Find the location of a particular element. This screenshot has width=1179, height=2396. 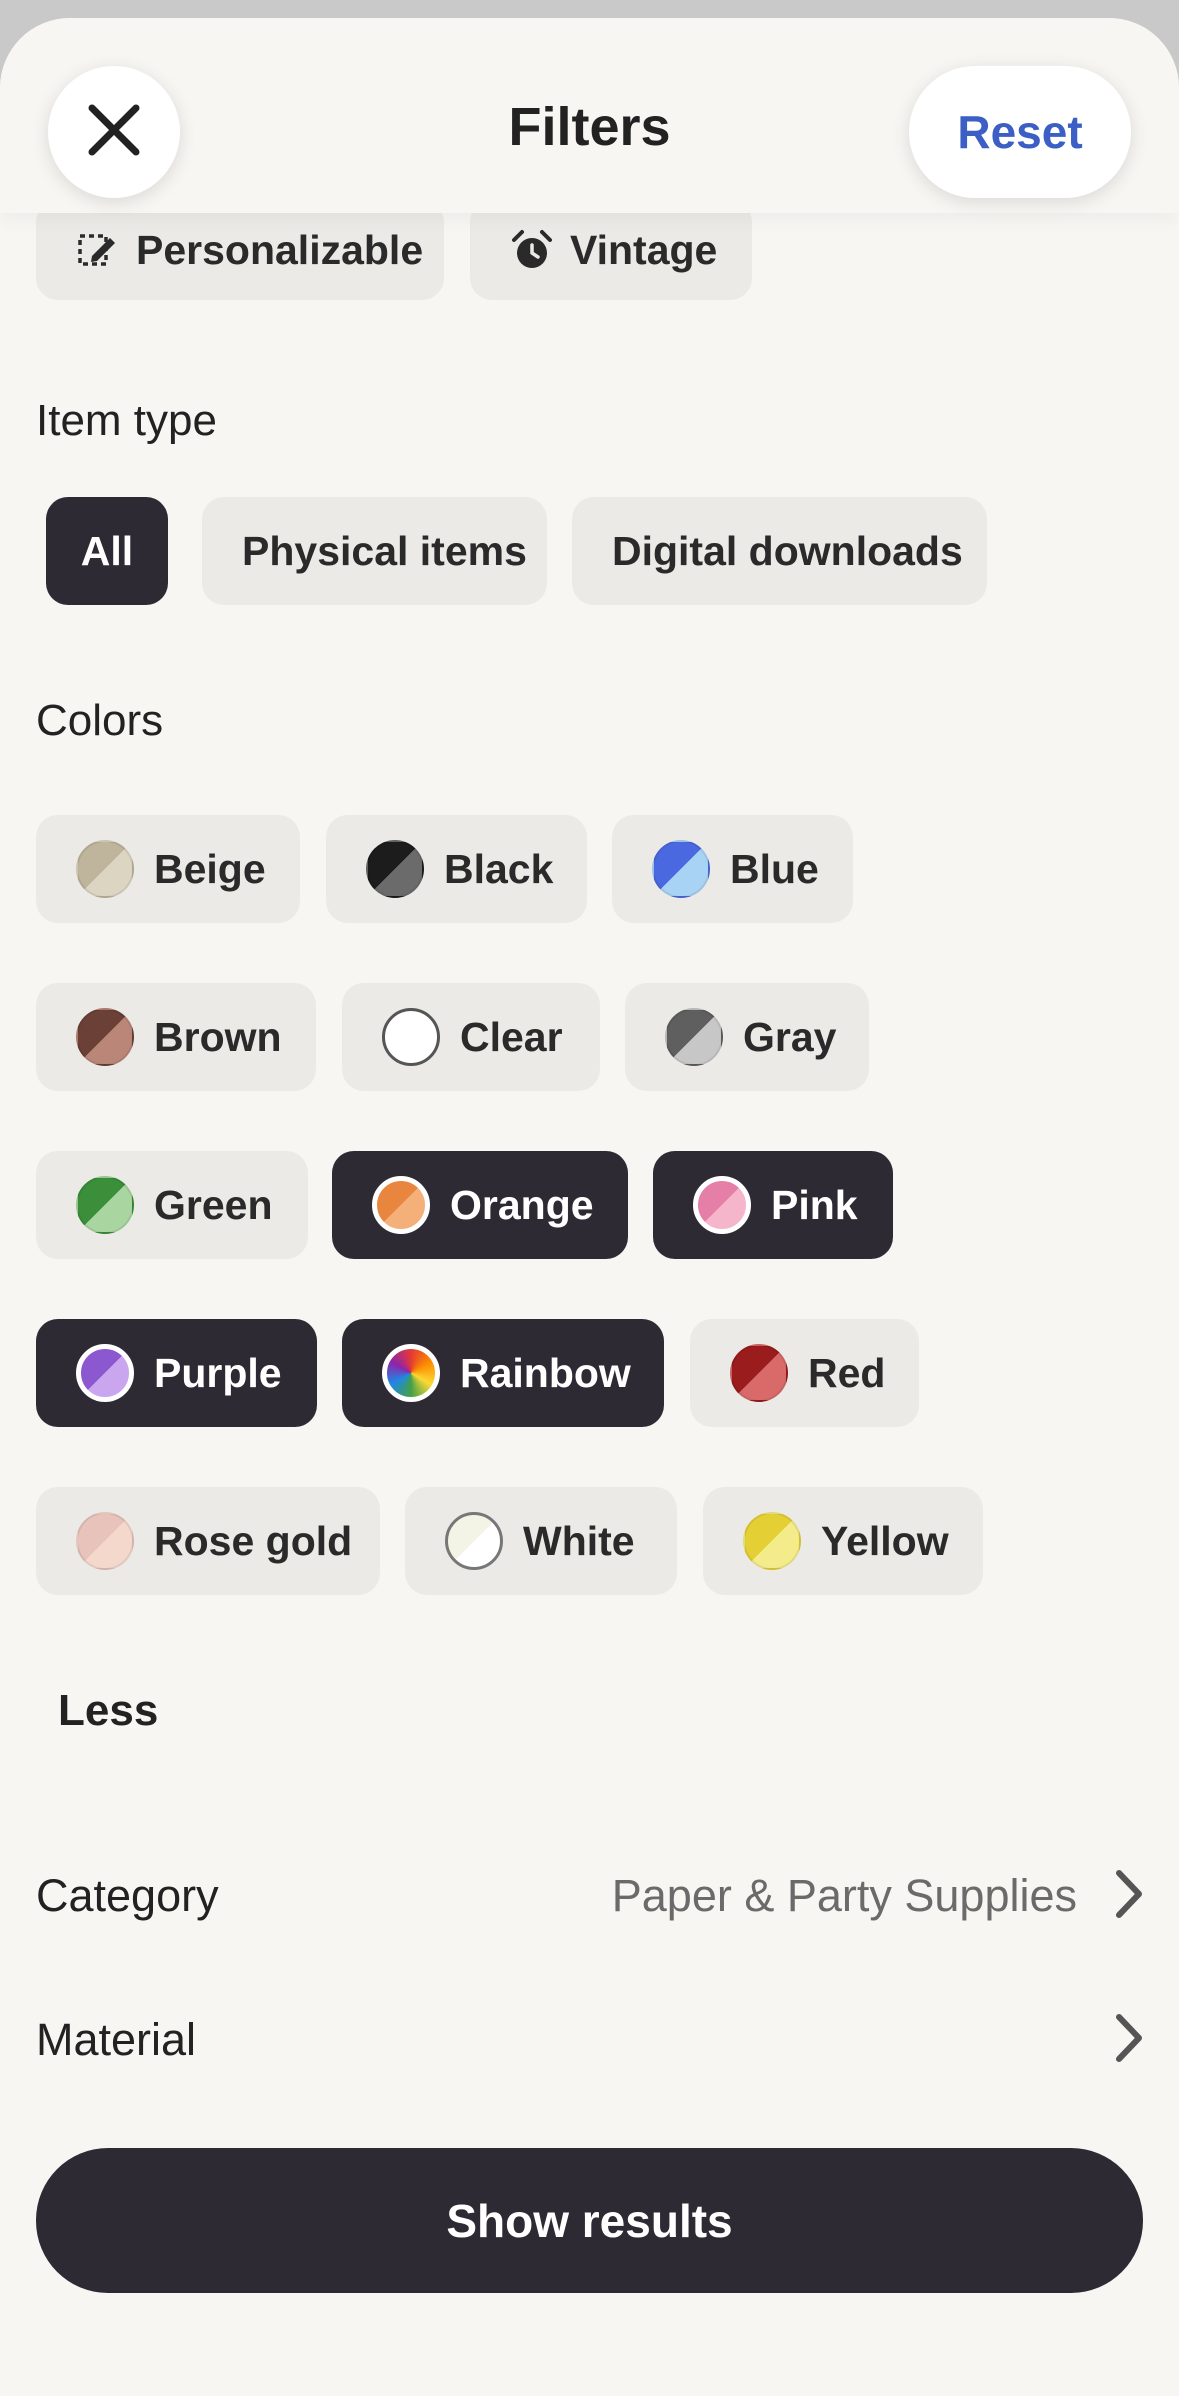

chip-label: All is located at coordinates (107, 550).